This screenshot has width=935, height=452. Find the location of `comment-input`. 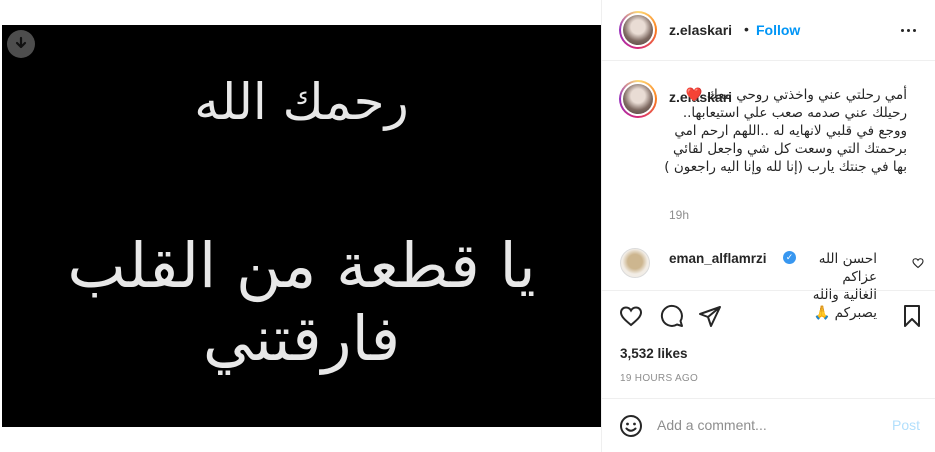

comment-input is located at coordinates (767, 425).